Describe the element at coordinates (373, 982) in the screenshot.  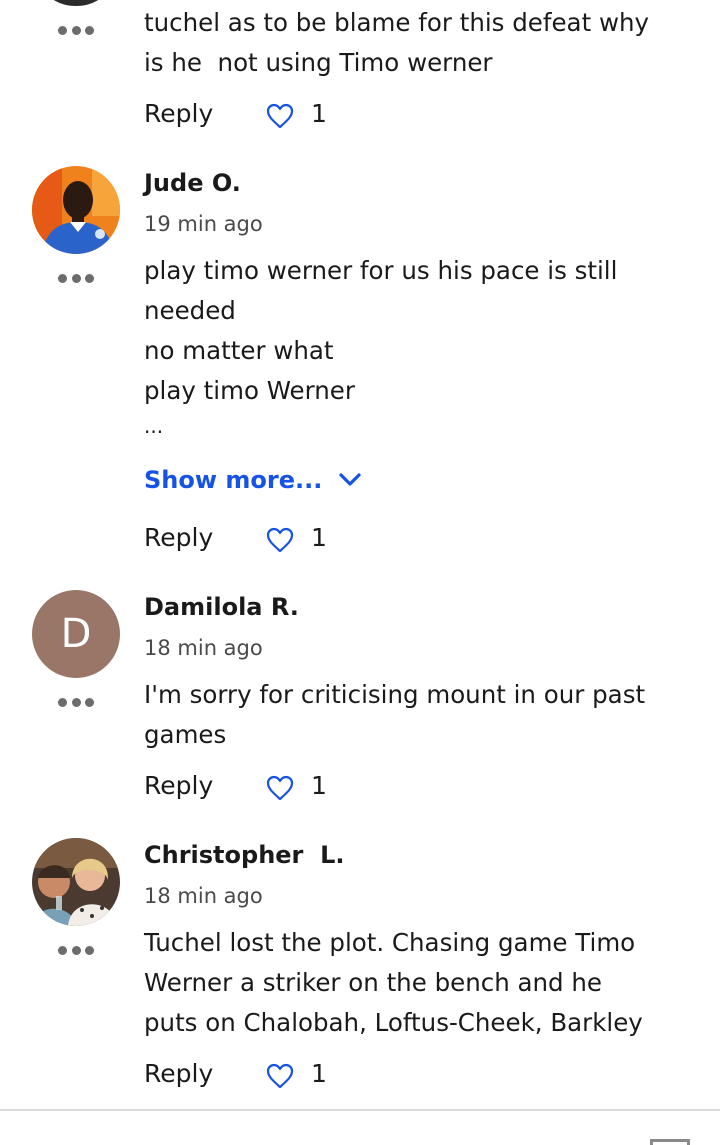
I see `comment-text-line: Werner a striker on the bench and he` at that location.